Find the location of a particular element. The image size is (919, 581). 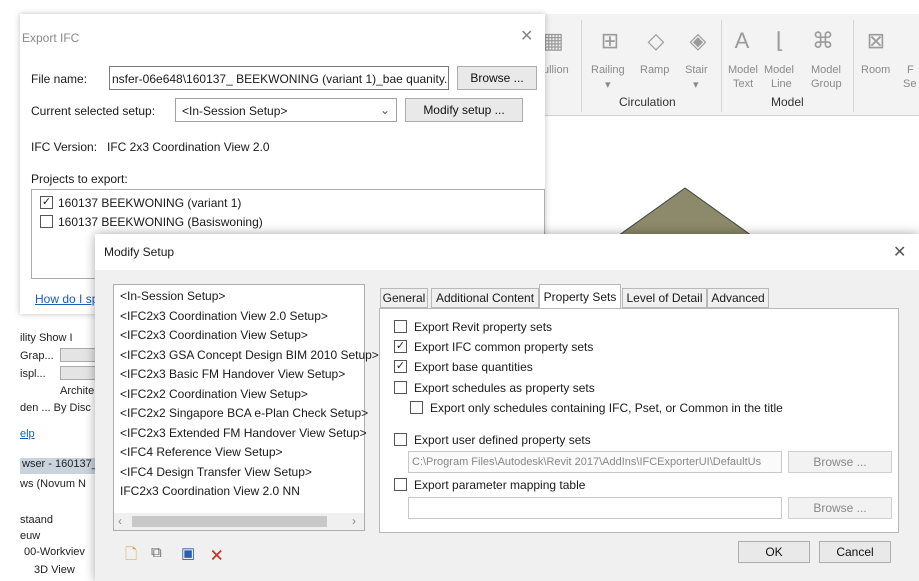

properties-row: den ... By Disc is located at coordinates (55, 408).